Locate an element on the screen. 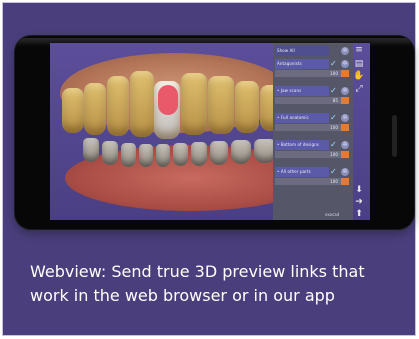 This screenshot has width=419, height=339. panel-item-label: Antagonists is located at coordinates (302, 64).